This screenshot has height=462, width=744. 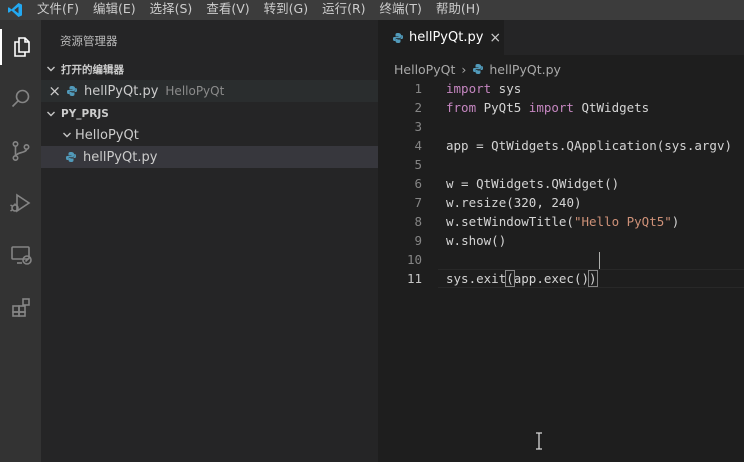 What do you see at coordinates (495, 38) in the screenshot?
I see `tab-close-icon: ×` at bounding box center [495, 38].